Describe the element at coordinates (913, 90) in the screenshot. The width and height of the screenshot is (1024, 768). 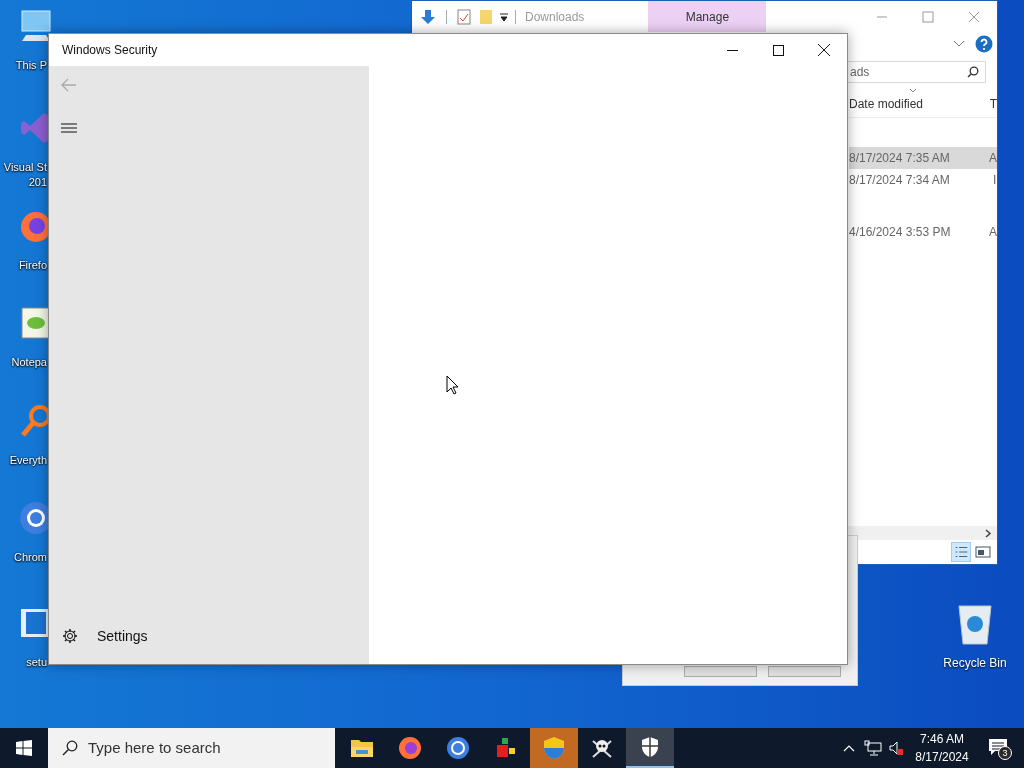
I see `sort-icon` at that location.